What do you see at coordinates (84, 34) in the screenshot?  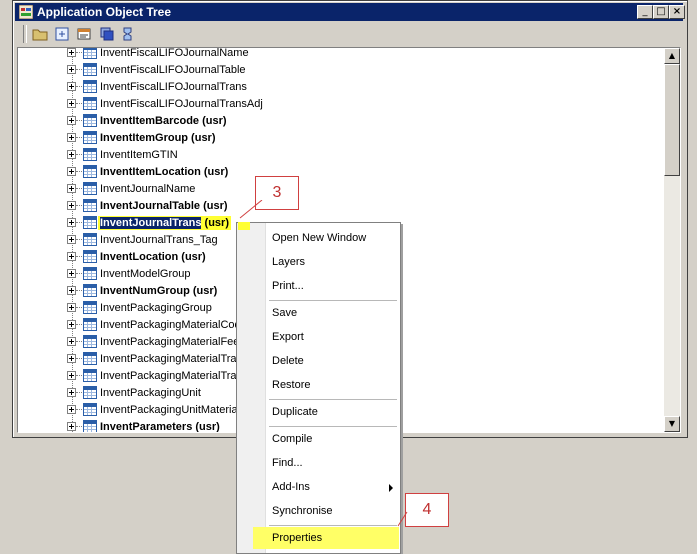 I see `properties-icon` at bounding box center [84, 34].